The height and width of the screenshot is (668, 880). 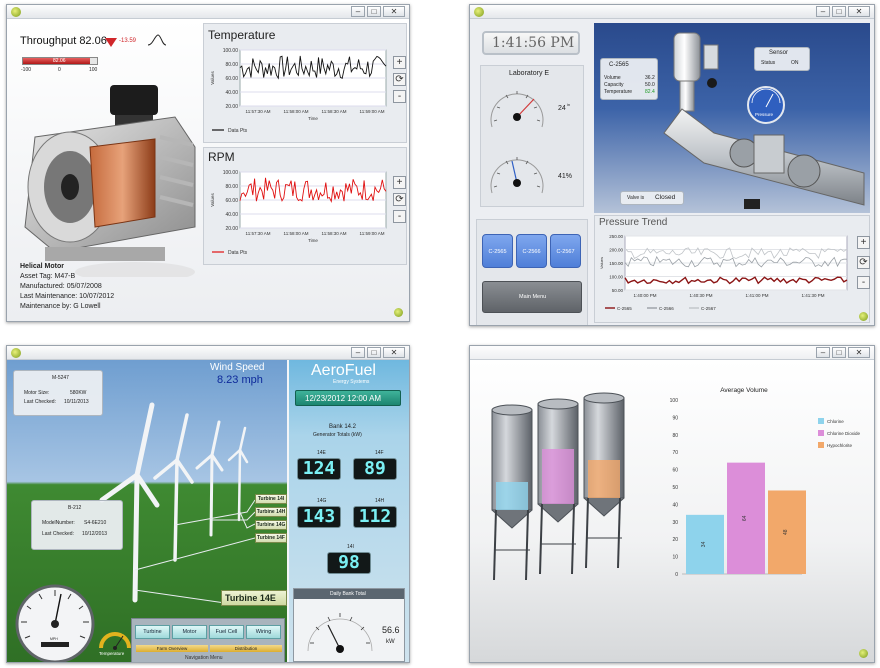 I want to click on valve-label: Valve is, so click(x=636, y=198).